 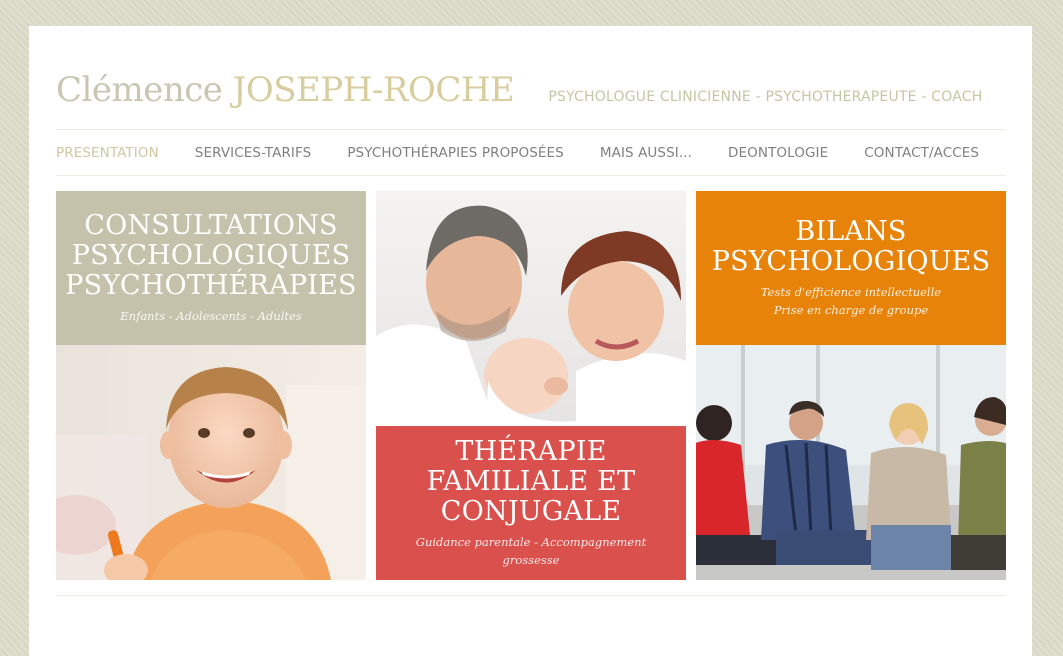 I want to click on tile-consultations-photo, so click(x=211, y=462).